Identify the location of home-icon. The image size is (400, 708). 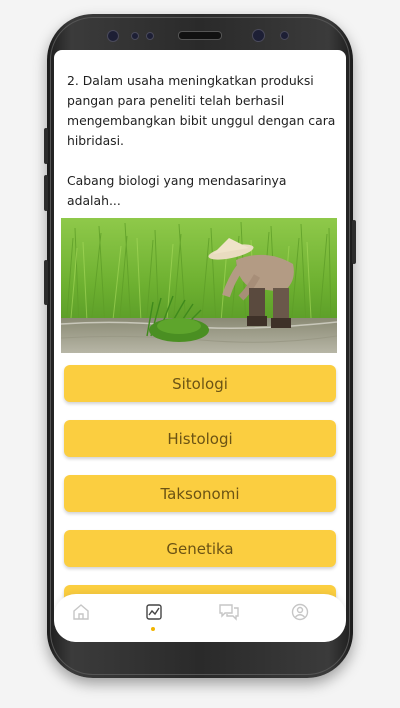
(81, 612).